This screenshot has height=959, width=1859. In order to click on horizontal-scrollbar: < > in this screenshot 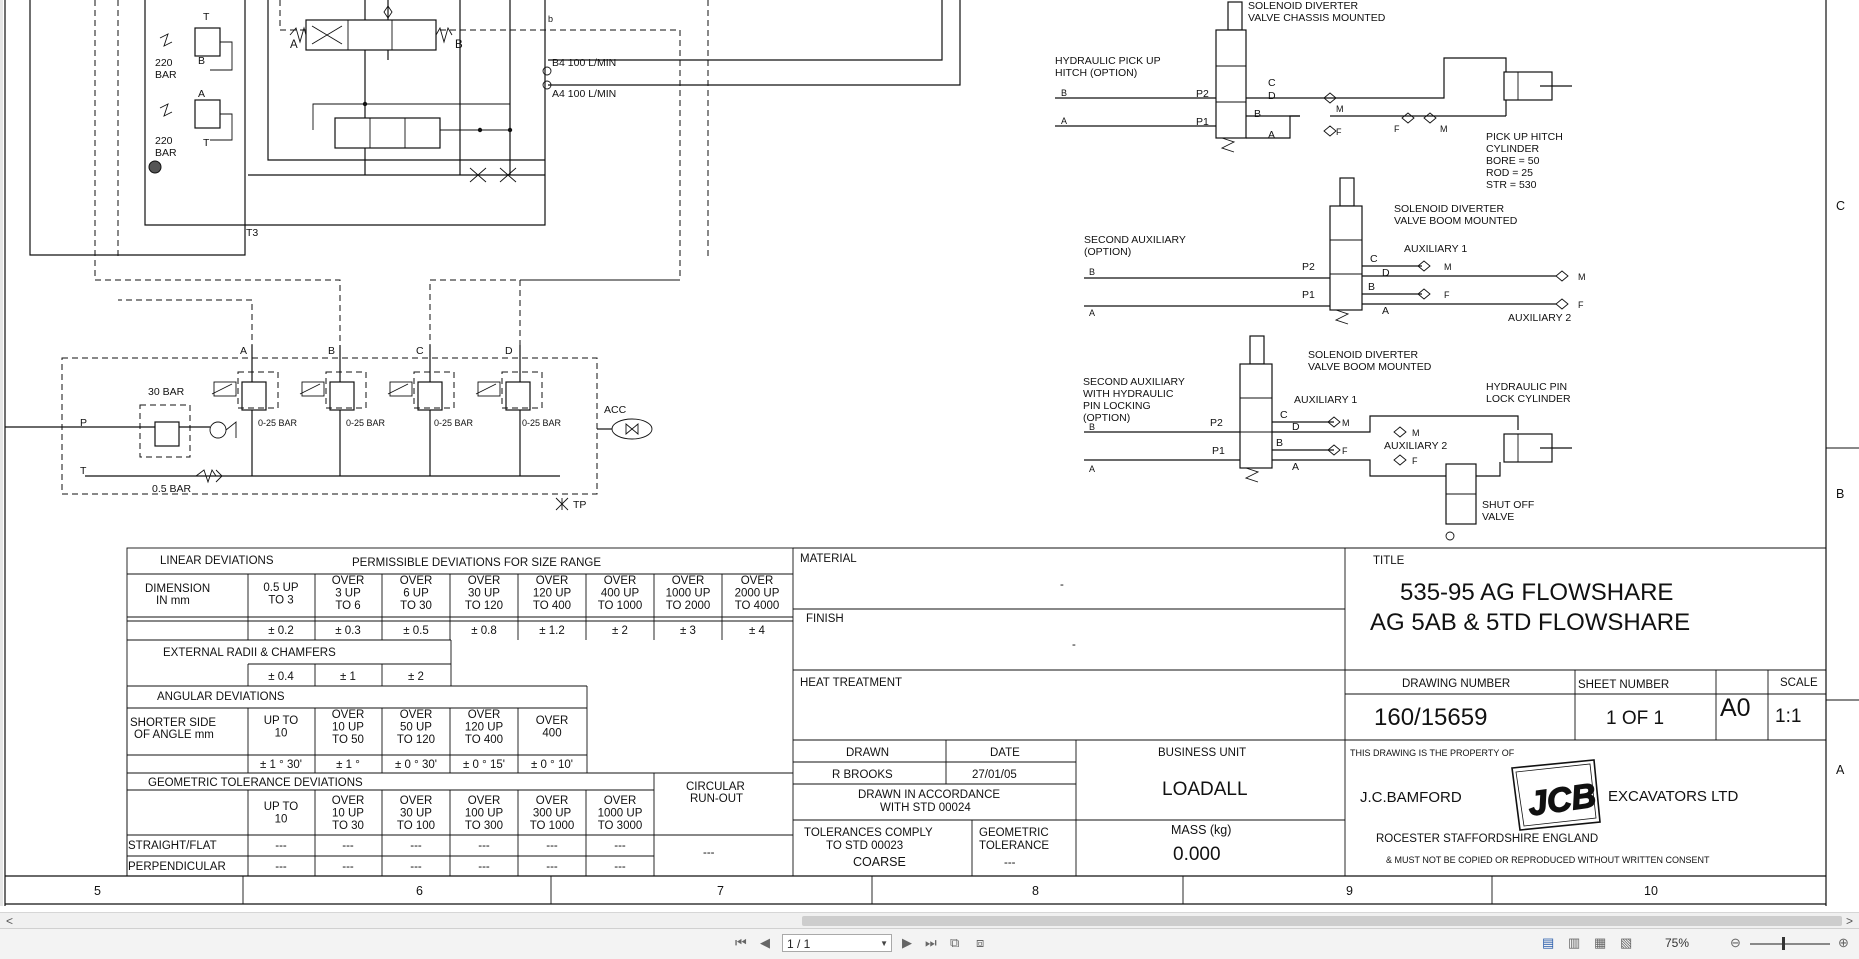, I will do `click(929, 920)`.